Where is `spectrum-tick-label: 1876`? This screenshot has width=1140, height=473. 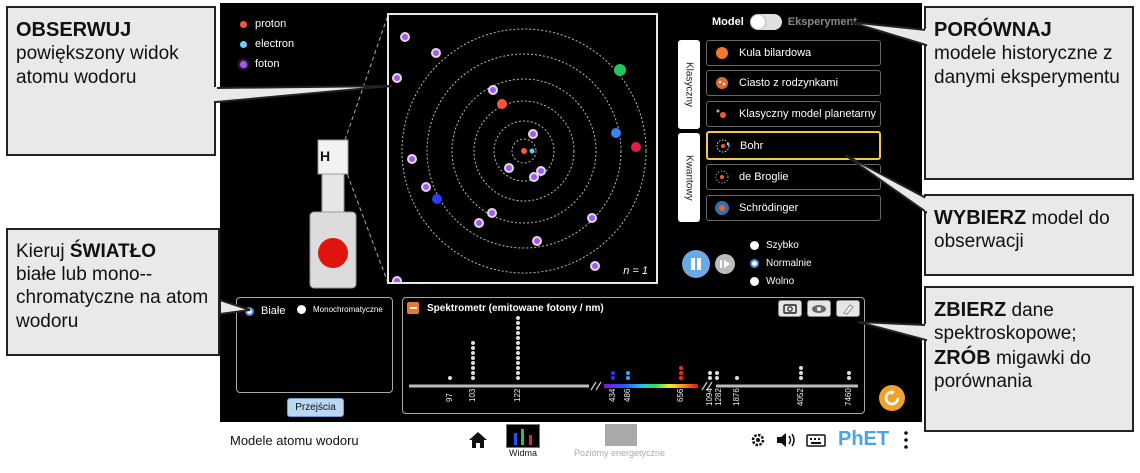
spectrum-tick-label: 1876 is located at coordinates (736, 397).